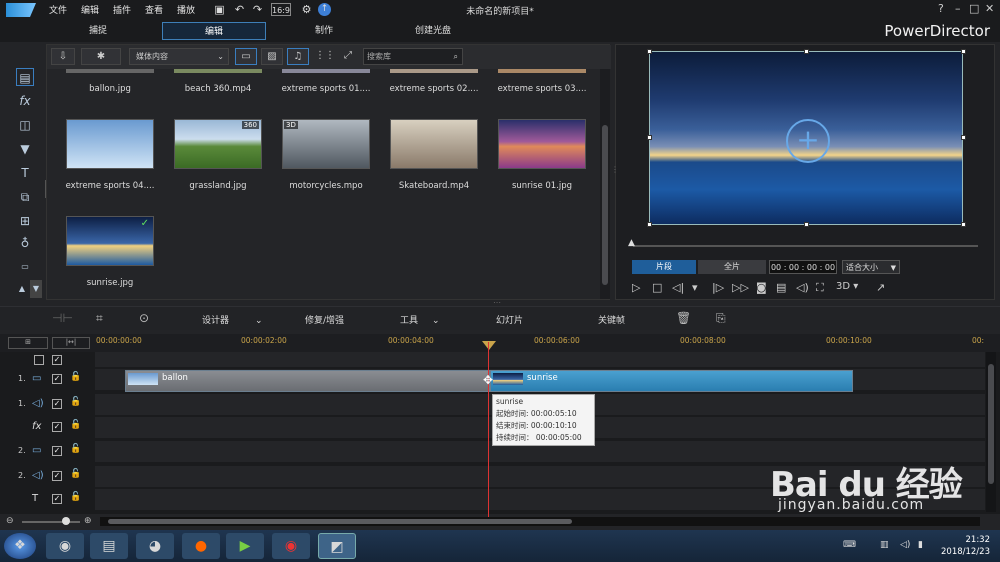 This screenshot has height=562, width=1000. I want to click on timeline-h-scrollbar, so click(540, 521).